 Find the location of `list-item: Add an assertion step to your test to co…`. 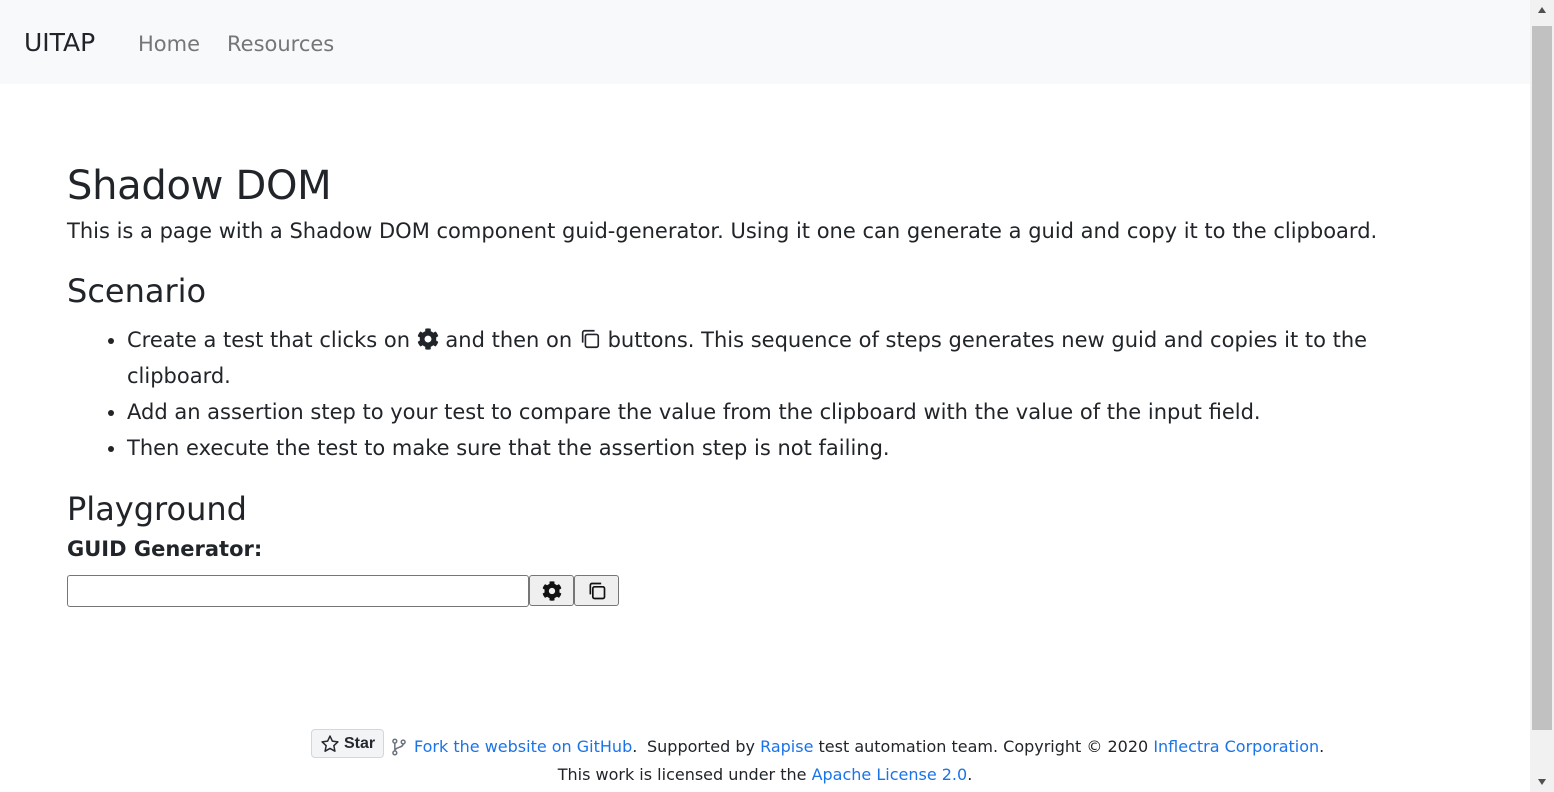

list-item: Add an assertion step to your test to co… is located at coordinates (777, 412).